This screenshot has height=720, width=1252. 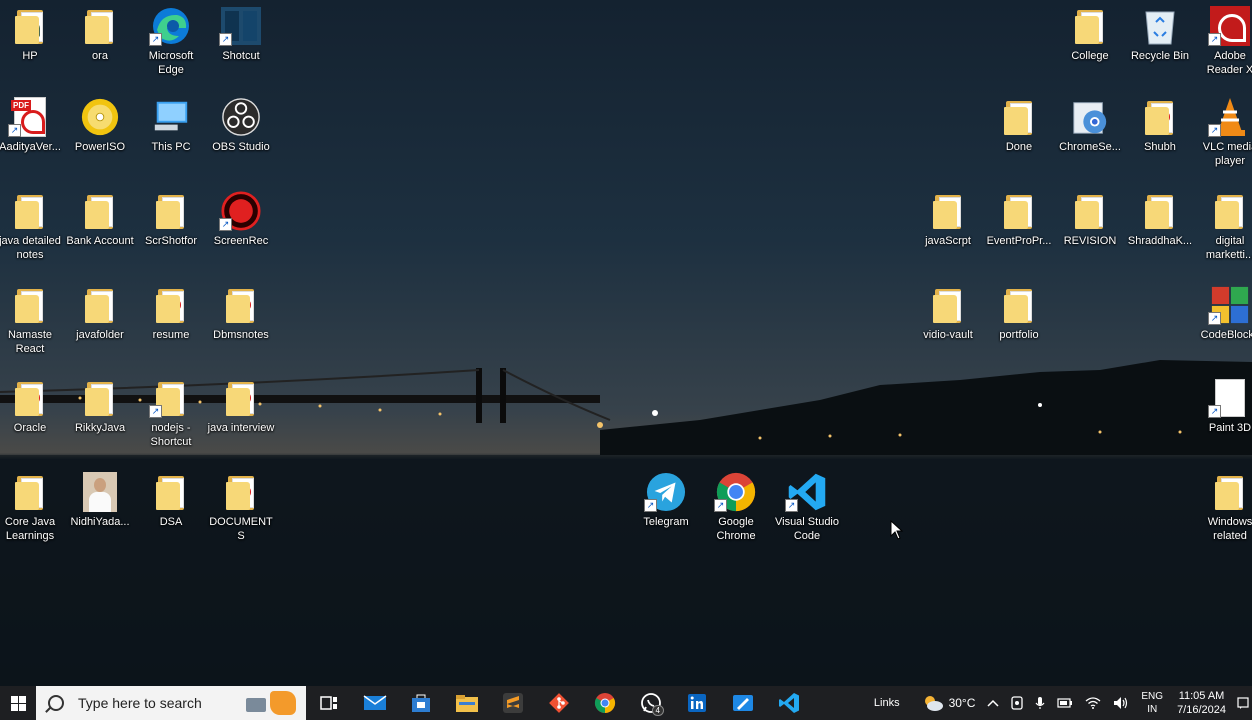 What do you see at coordinates (1160, 124) in the screenshot?
I see `desktop-icon-shubh: Shubh` at bounding box center [1160, 124].